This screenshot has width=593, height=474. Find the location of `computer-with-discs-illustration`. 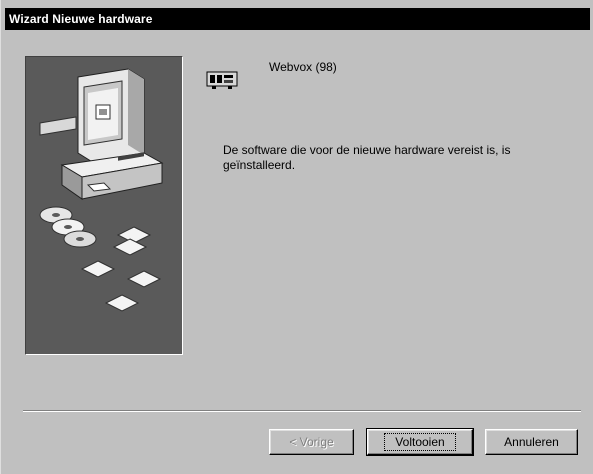

computer-with-discs-illustration is located at coordinates (101, 190).